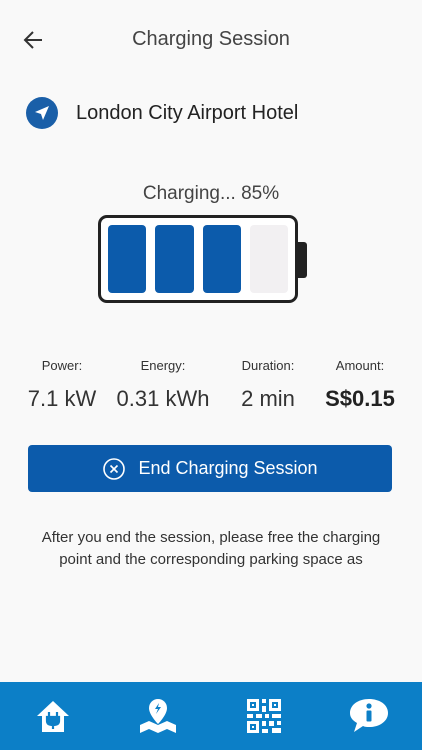  Describe the element at coordinates (302, 260) in the screenshot. I see `battery-terminal` at that location.